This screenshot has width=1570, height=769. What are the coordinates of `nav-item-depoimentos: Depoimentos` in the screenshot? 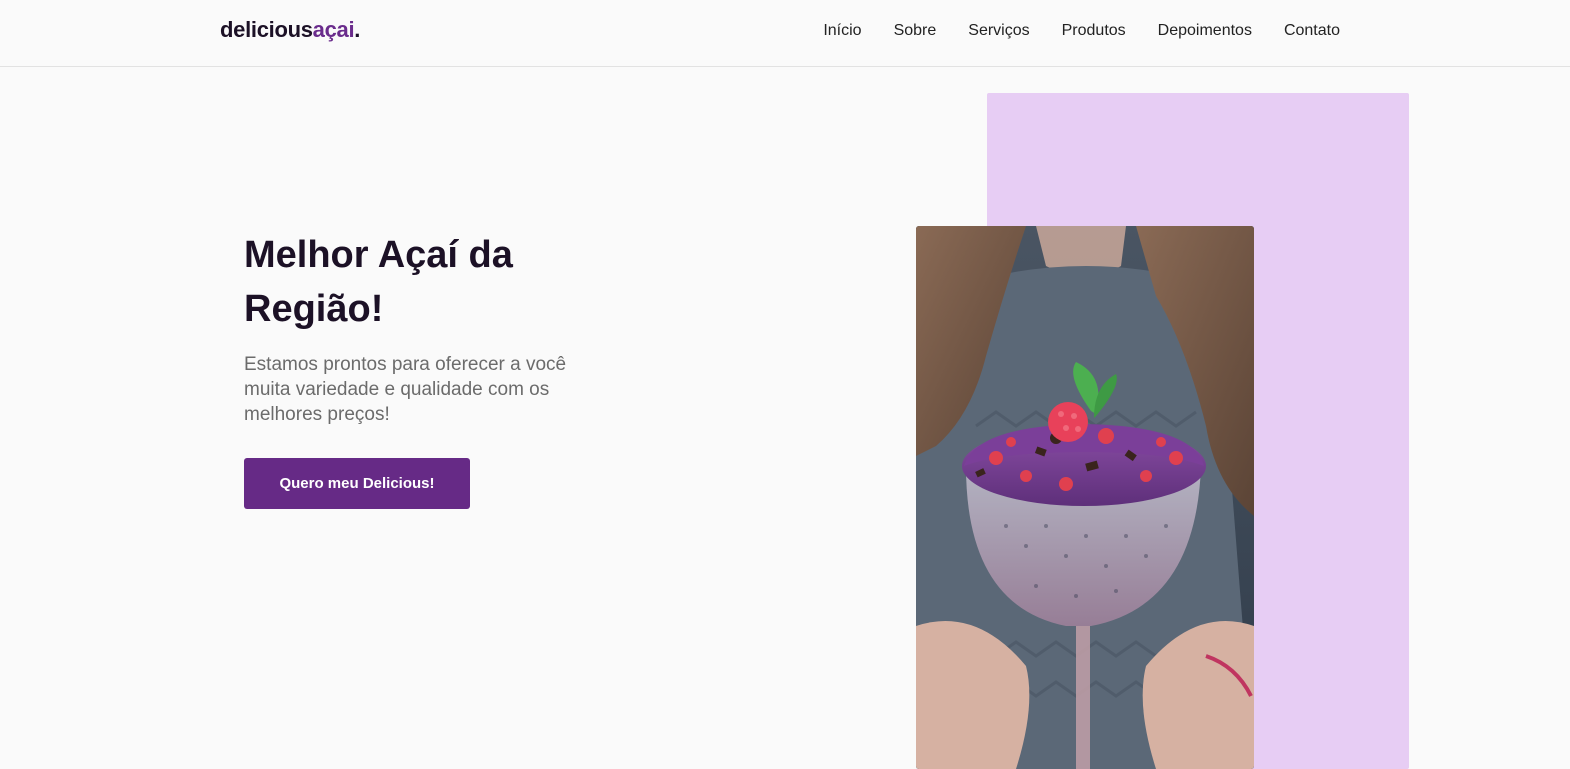 It's located at (1205, 31).